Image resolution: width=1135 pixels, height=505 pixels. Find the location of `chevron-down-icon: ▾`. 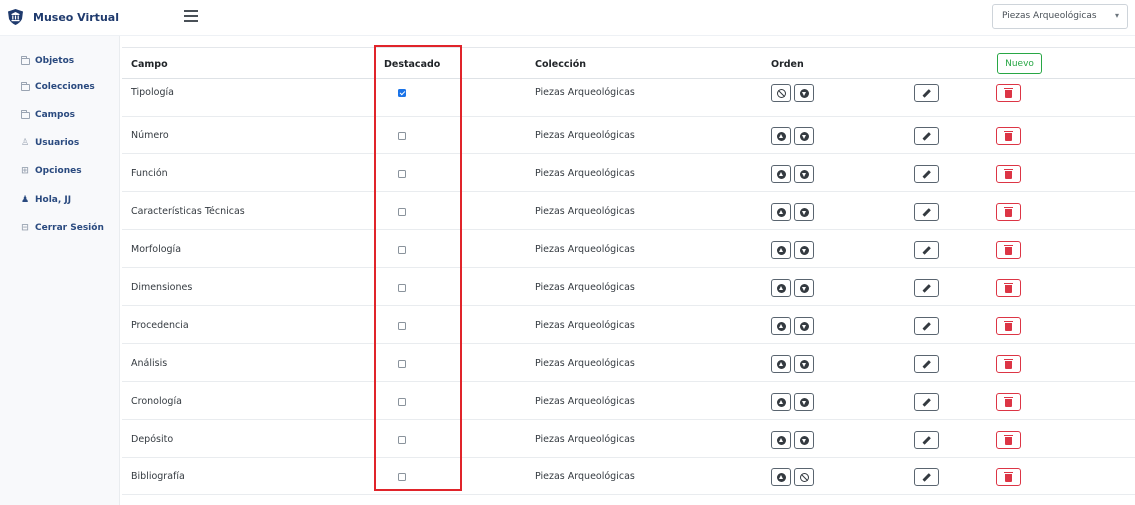

chevron-down-icon: ▾ is located at coordinates (1116, 15).